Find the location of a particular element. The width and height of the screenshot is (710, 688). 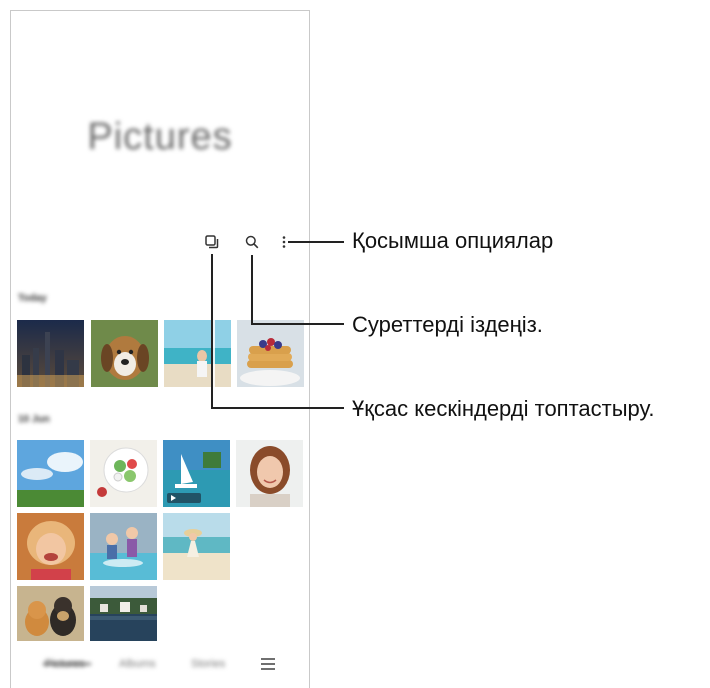

photo-kids-pool is located at coordinates (123, 546).